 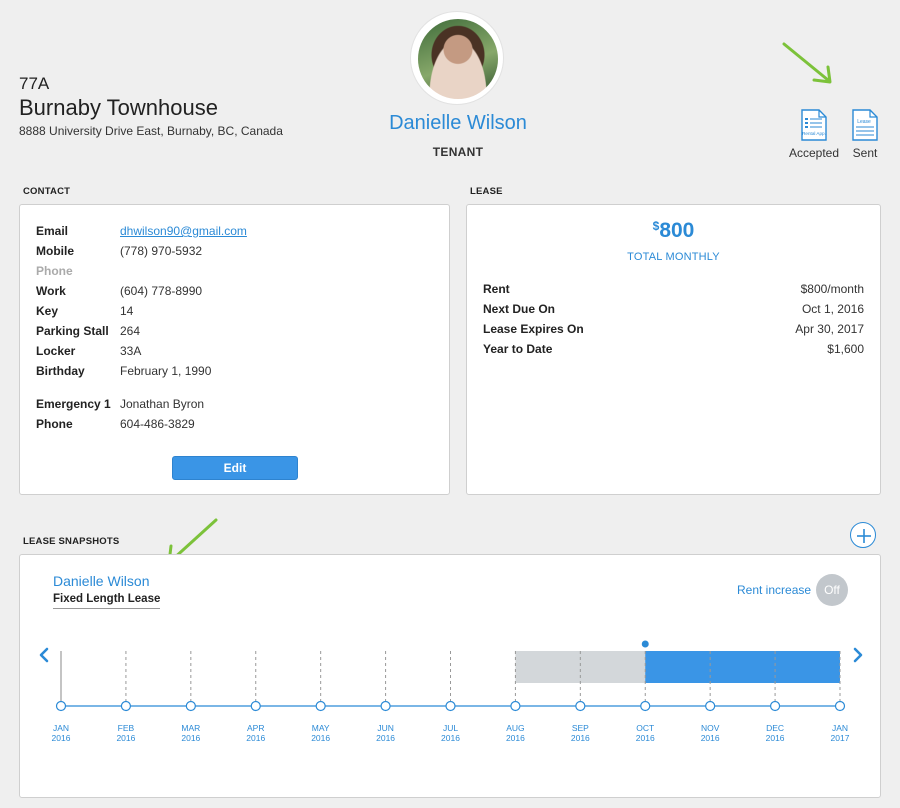 I want to click on contact-key: Locker, so click(x=56, y=351).